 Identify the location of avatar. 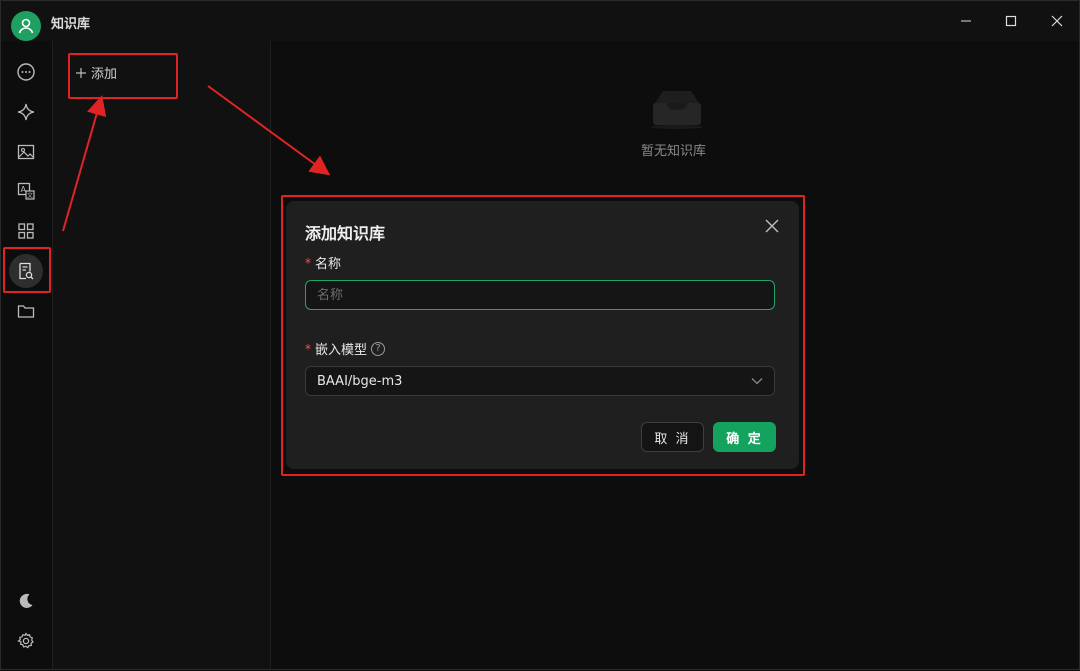
(26, 26).